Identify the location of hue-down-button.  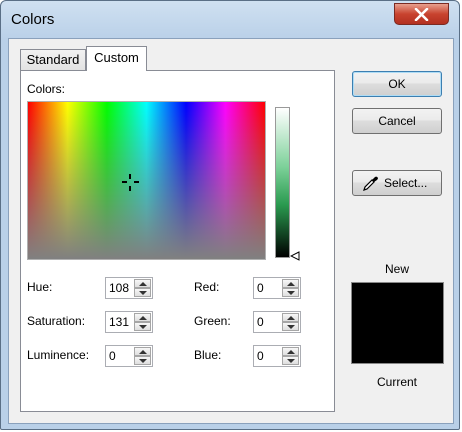
(142, 292).